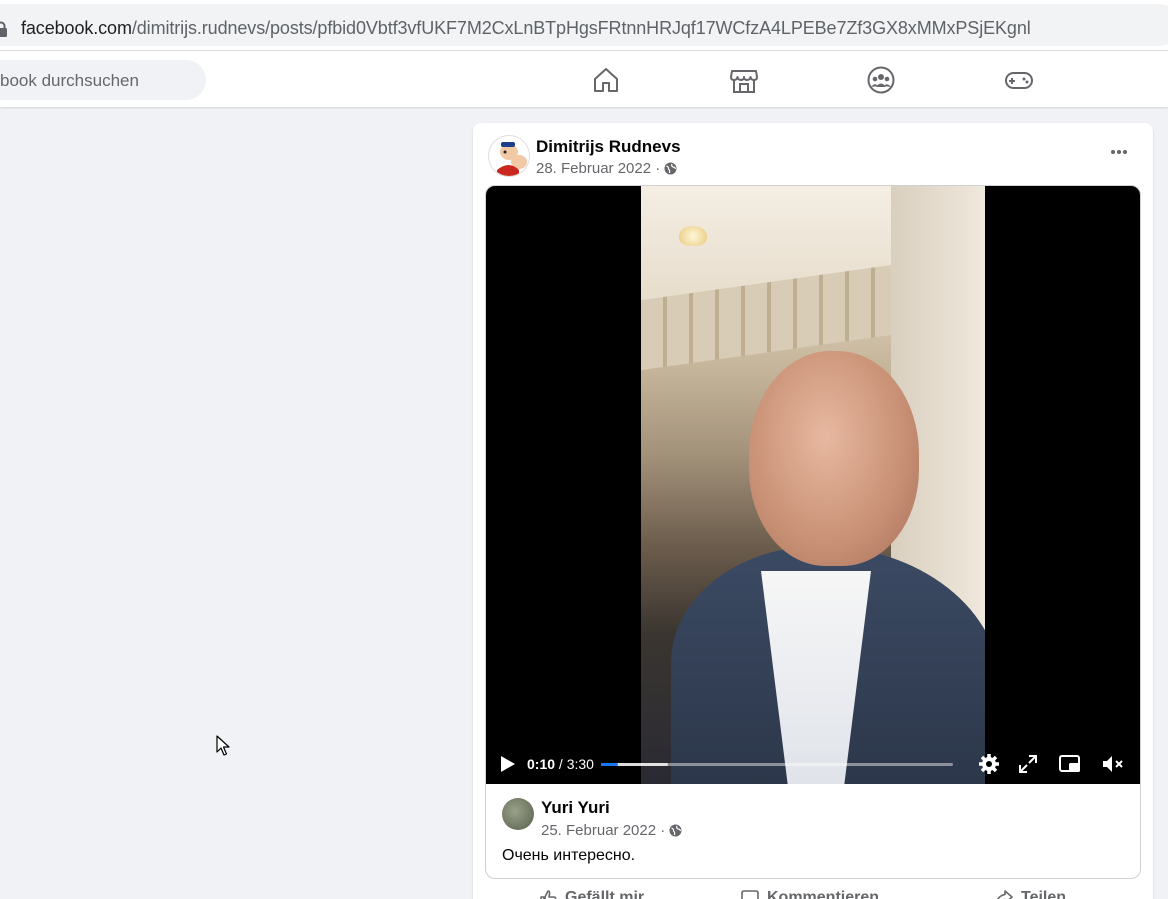 The width and height of the screenshot is (1168, 899). I want to click on share-button: Teilen, so click(1030, 894).